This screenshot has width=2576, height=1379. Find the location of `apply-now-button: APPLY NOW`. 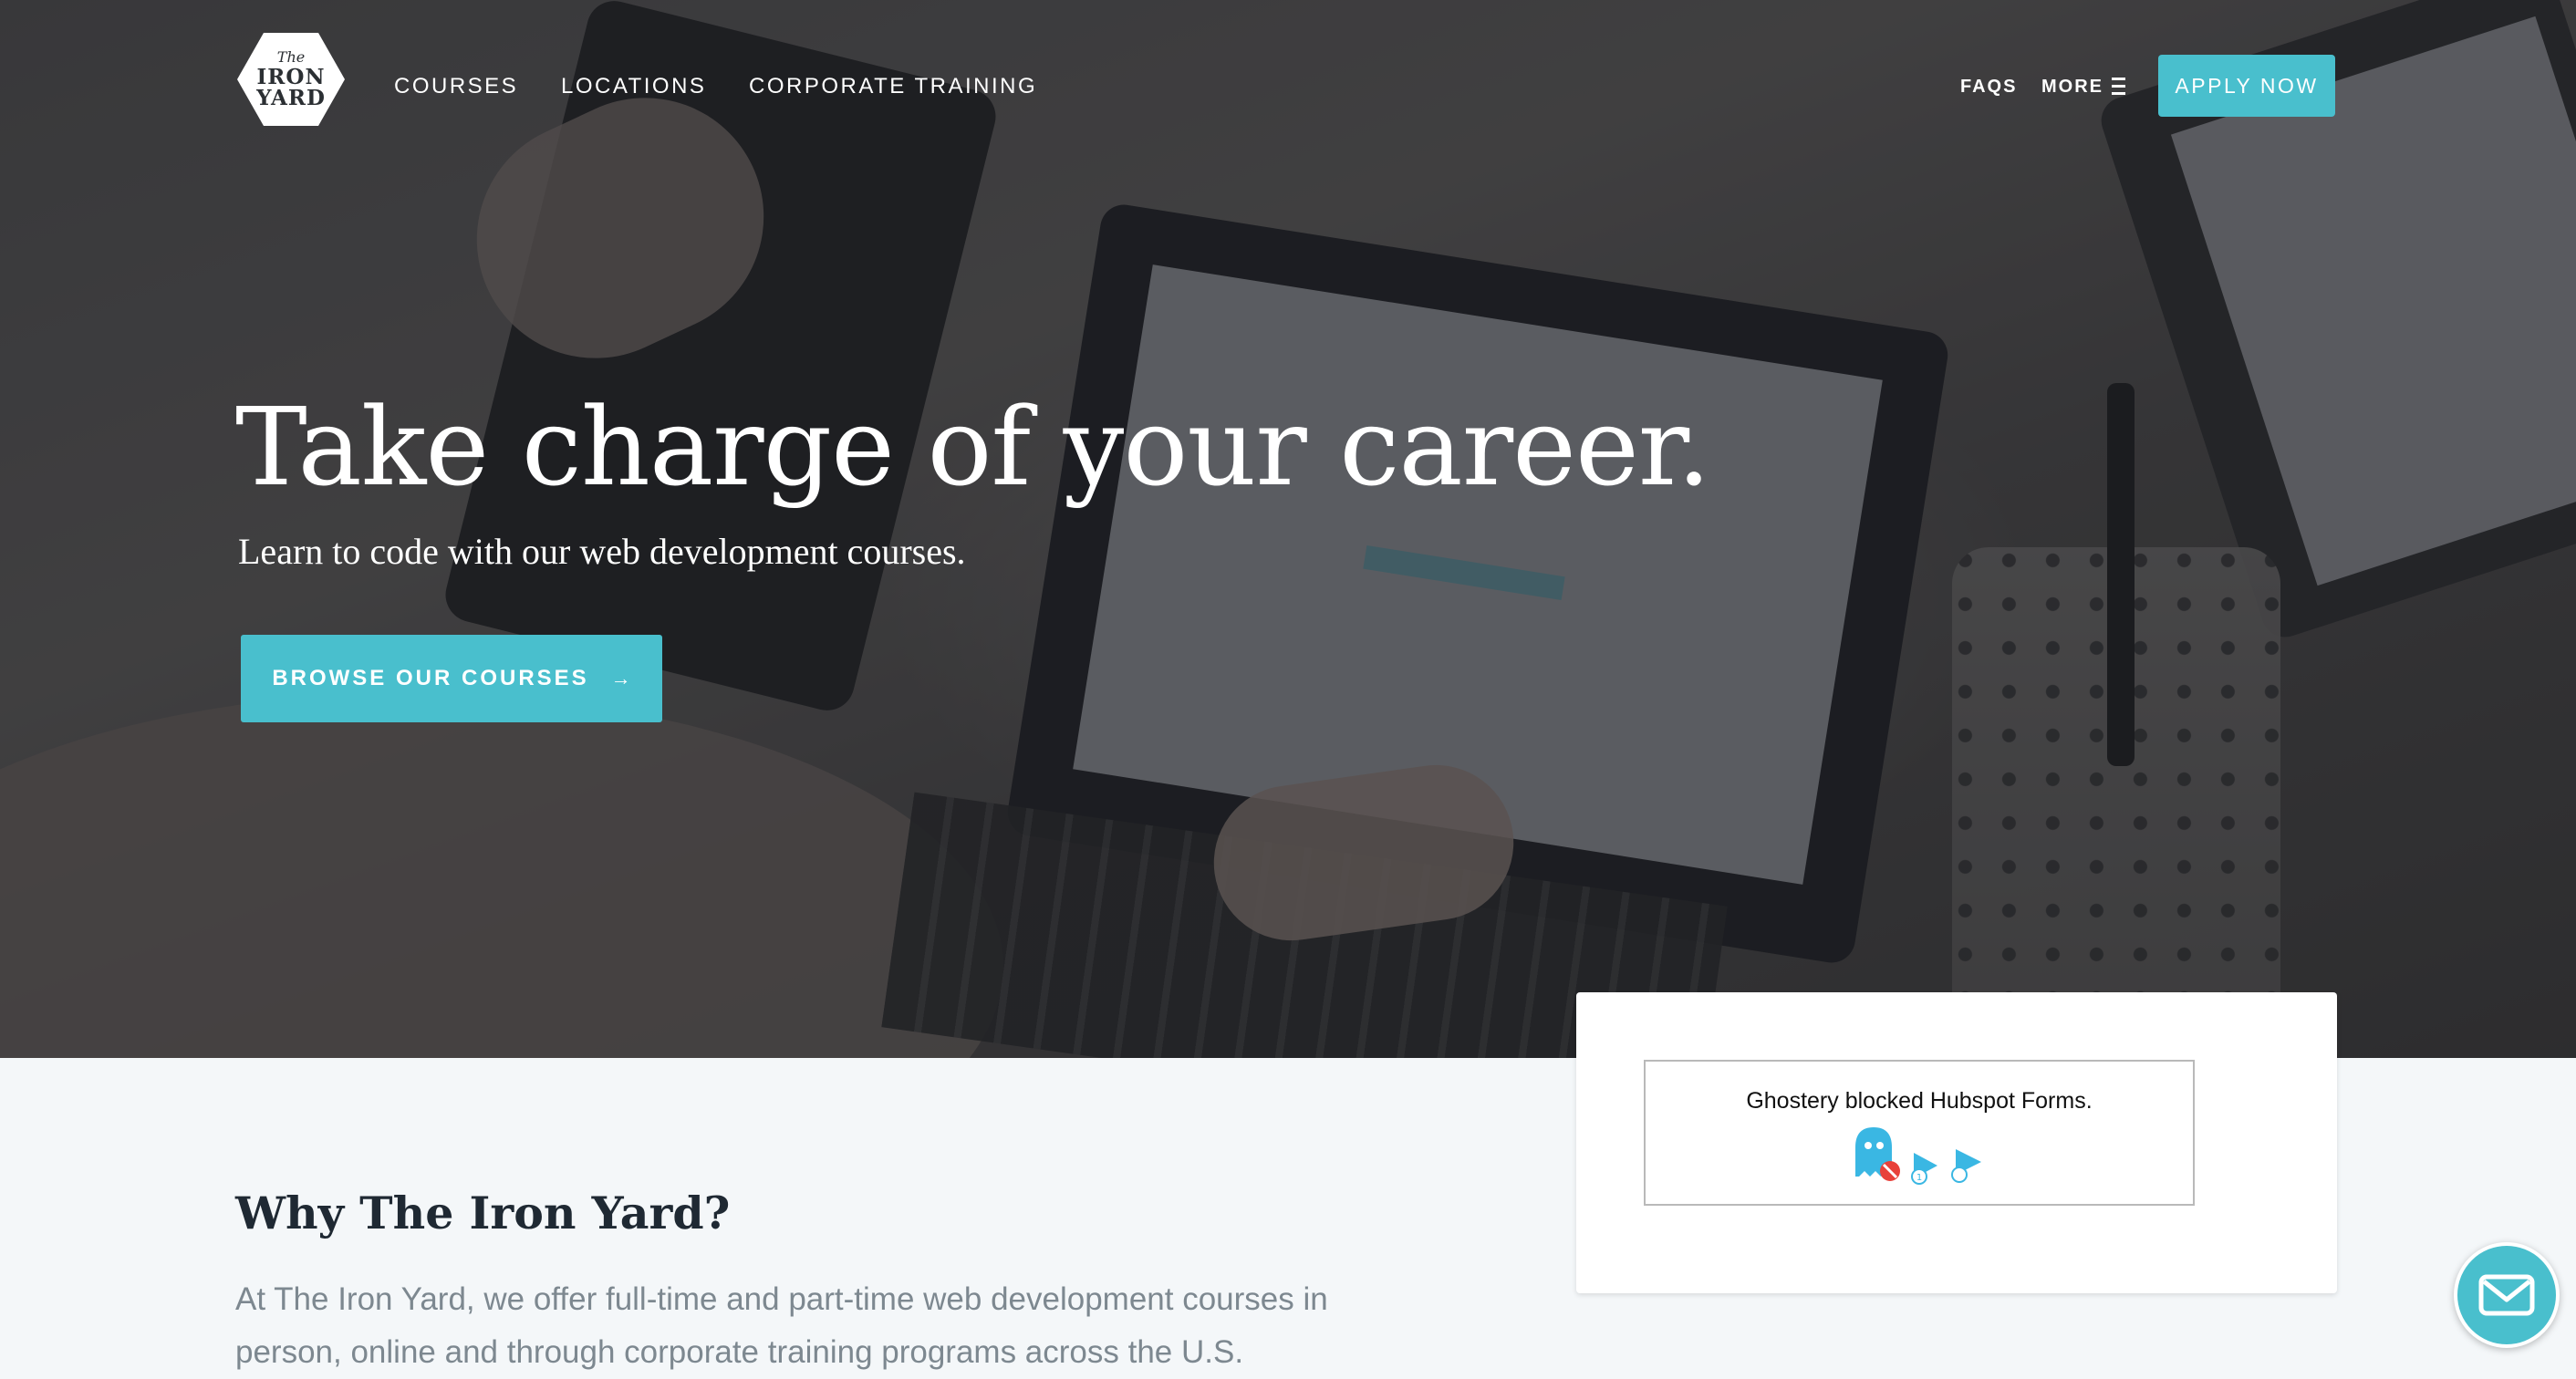

apply-now-button: APPLY NOW is located at coordinates (2246, 86).